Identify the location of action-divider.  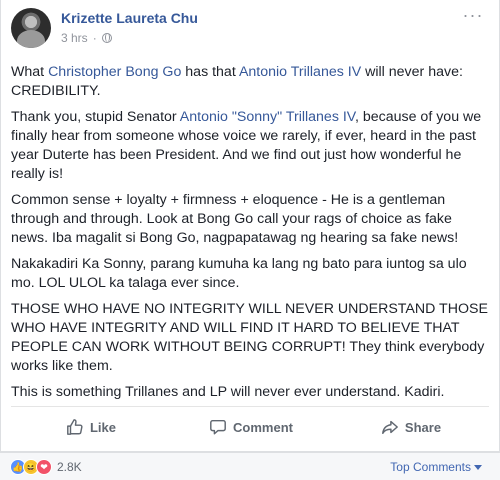
(250, 406).